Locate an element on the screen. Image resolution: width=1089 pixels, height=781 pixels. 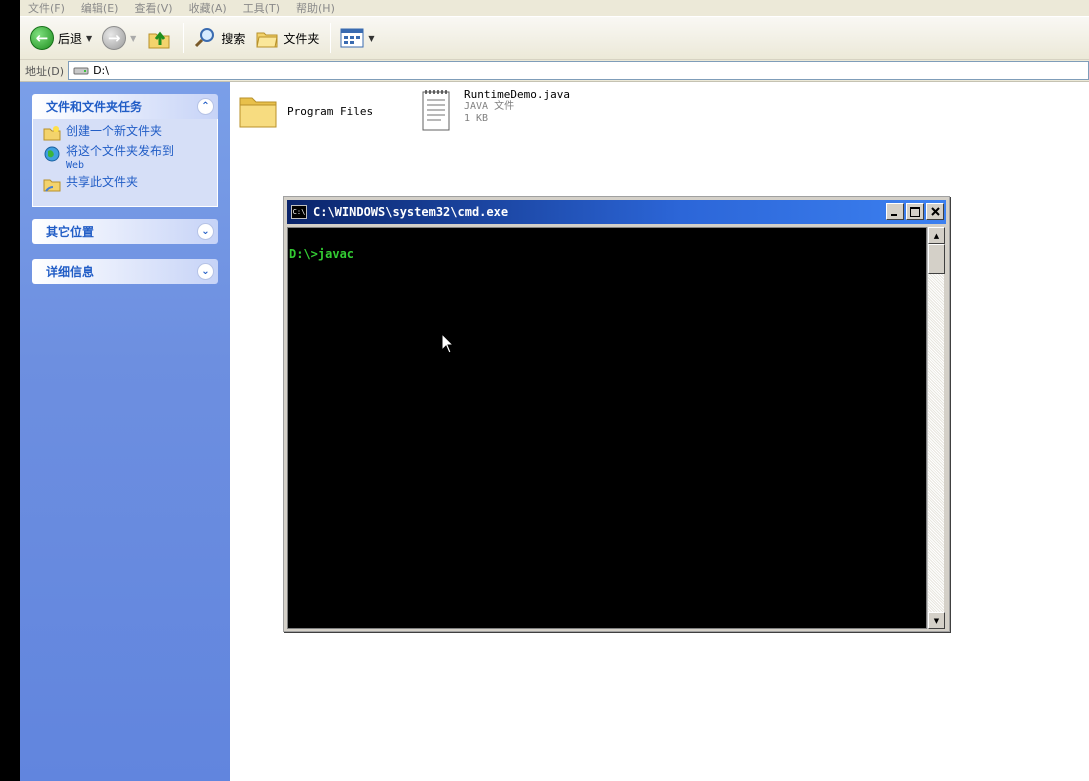
search-button: 搜索 is located at coordinates (219, 38).